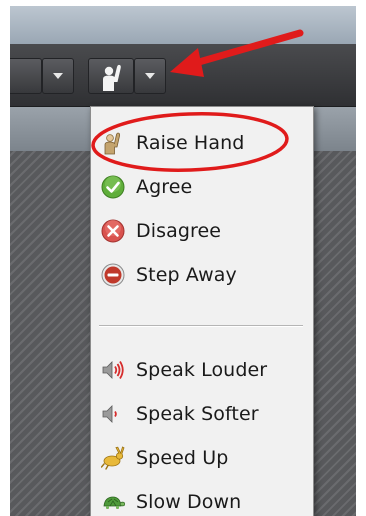  Describe the element at coordinates (237, 53) in the screenshot. I see `pointer-arrow-icon` at that location.